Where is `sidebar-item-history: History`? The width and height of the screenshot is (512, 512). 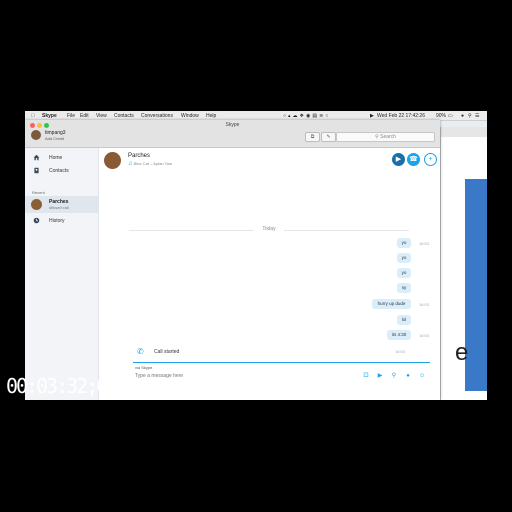
sidebar-item-history: History is located at coordinates (61, 221).